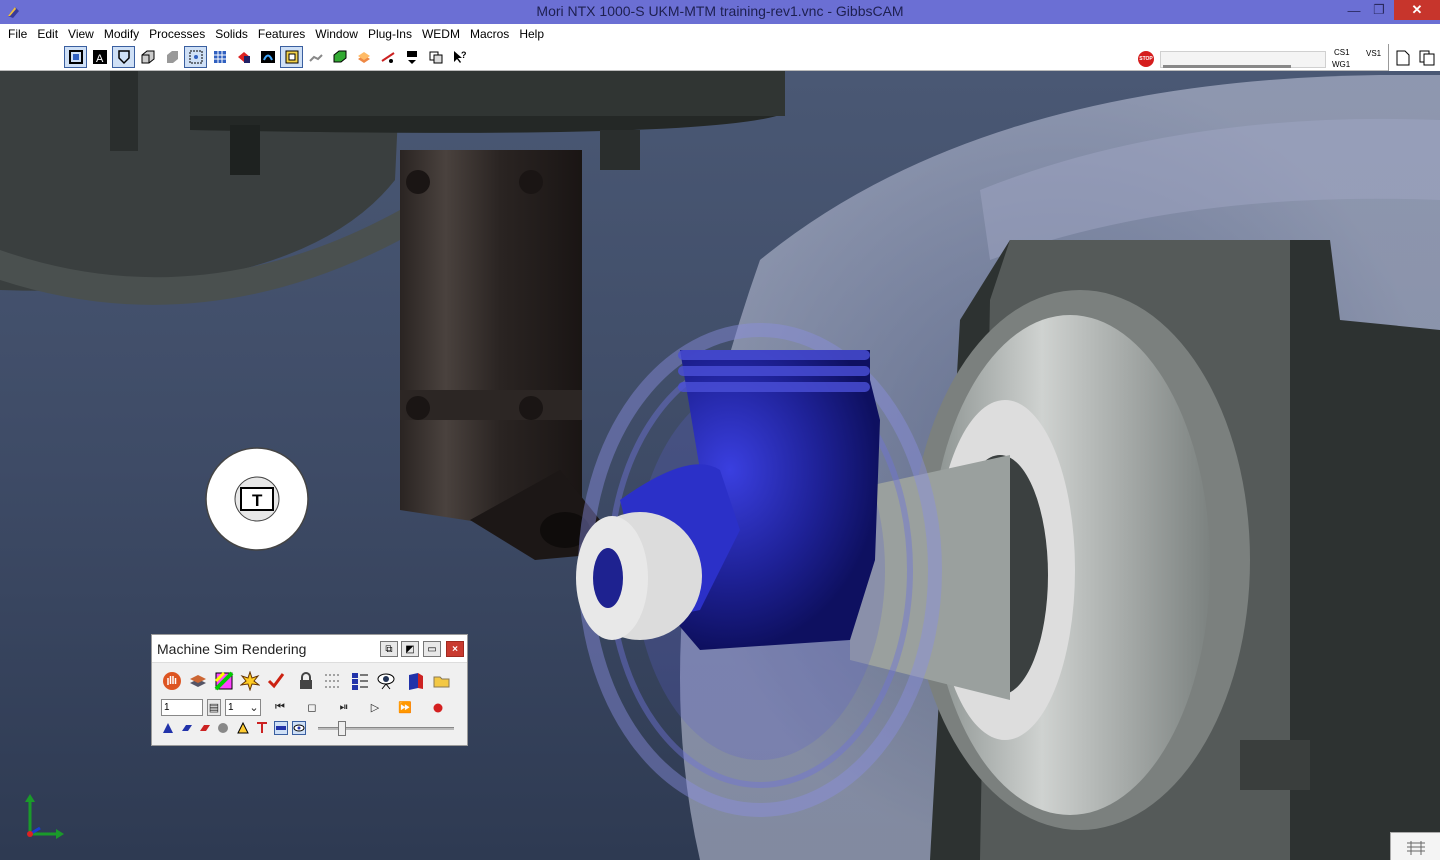  Describe the element at coordinates (1415, 846) in the screenshot. I see `status-panel-button` at that location.